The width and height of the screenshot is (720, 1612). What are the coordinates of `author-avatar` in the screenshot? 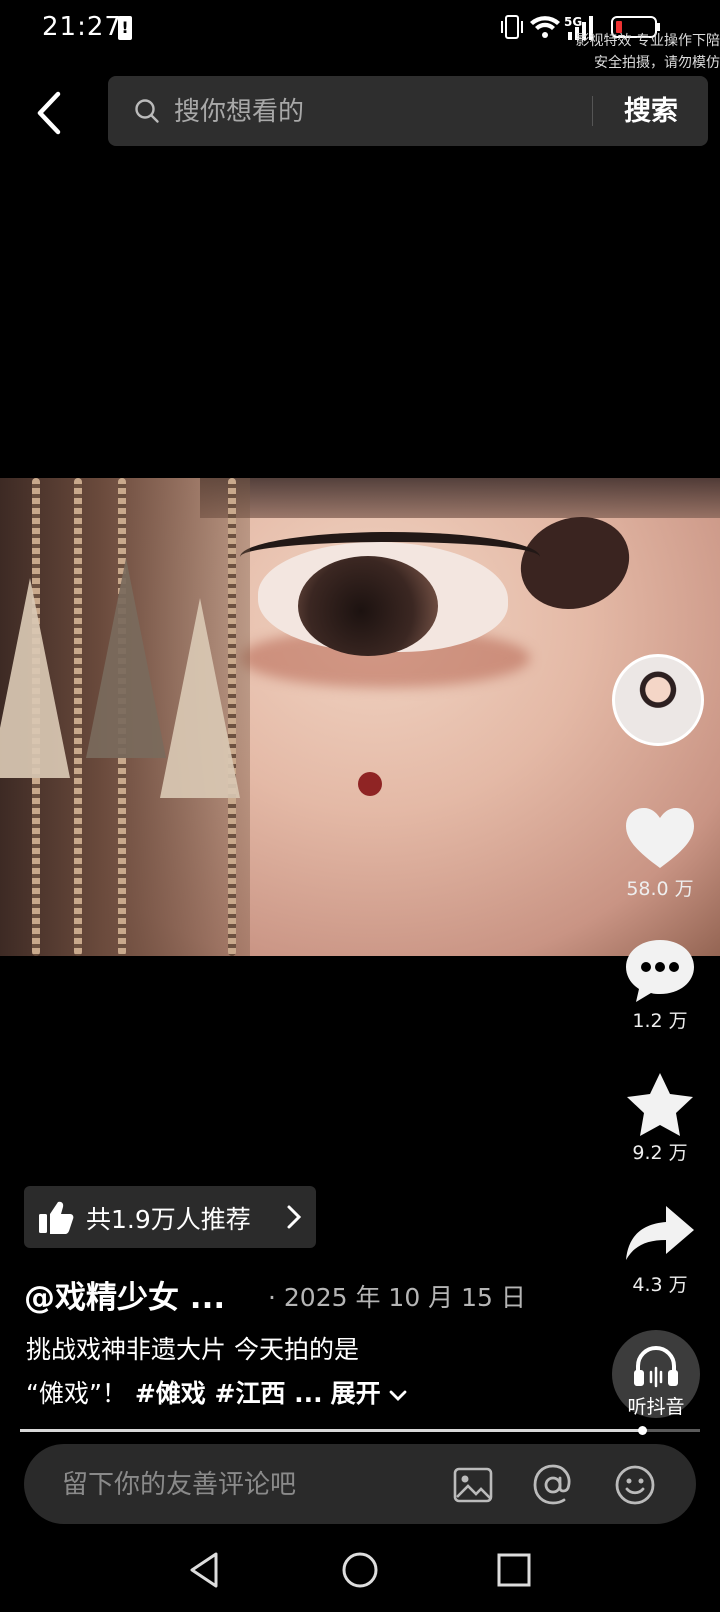 It's located at (658, 700).